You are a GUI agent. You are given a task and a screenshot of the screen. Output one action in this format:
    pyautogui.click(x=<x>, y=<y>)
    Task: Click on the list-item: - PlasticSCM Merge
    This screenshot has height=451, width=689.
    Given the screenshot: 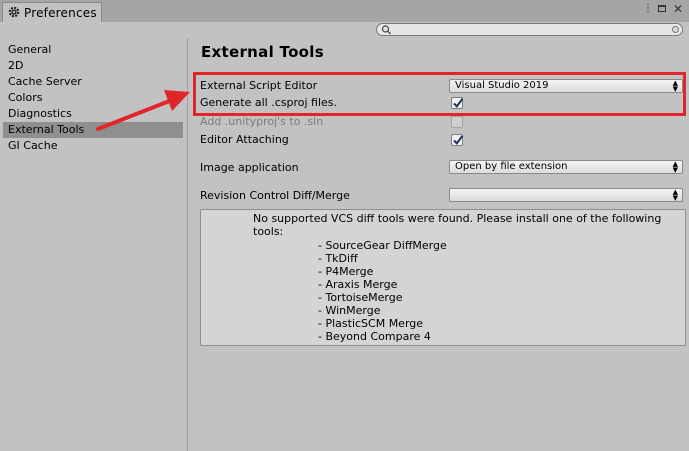 What is the action you would take?
    pyautogui.click(x=371, y=323)
    